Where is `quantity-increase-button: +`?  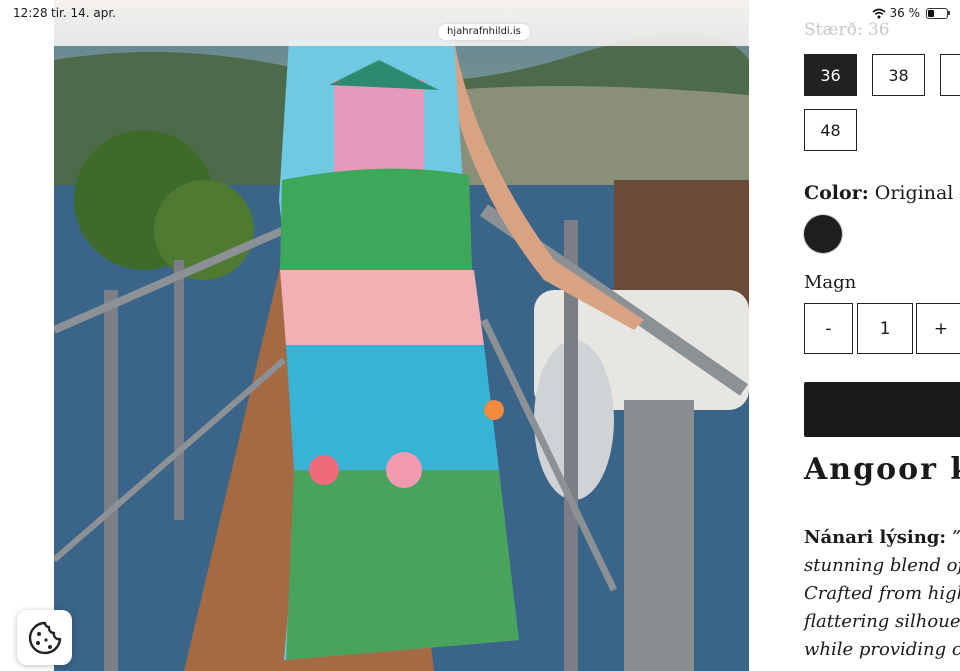 quantity-increase-button: + is located at coordinates (938, 328).